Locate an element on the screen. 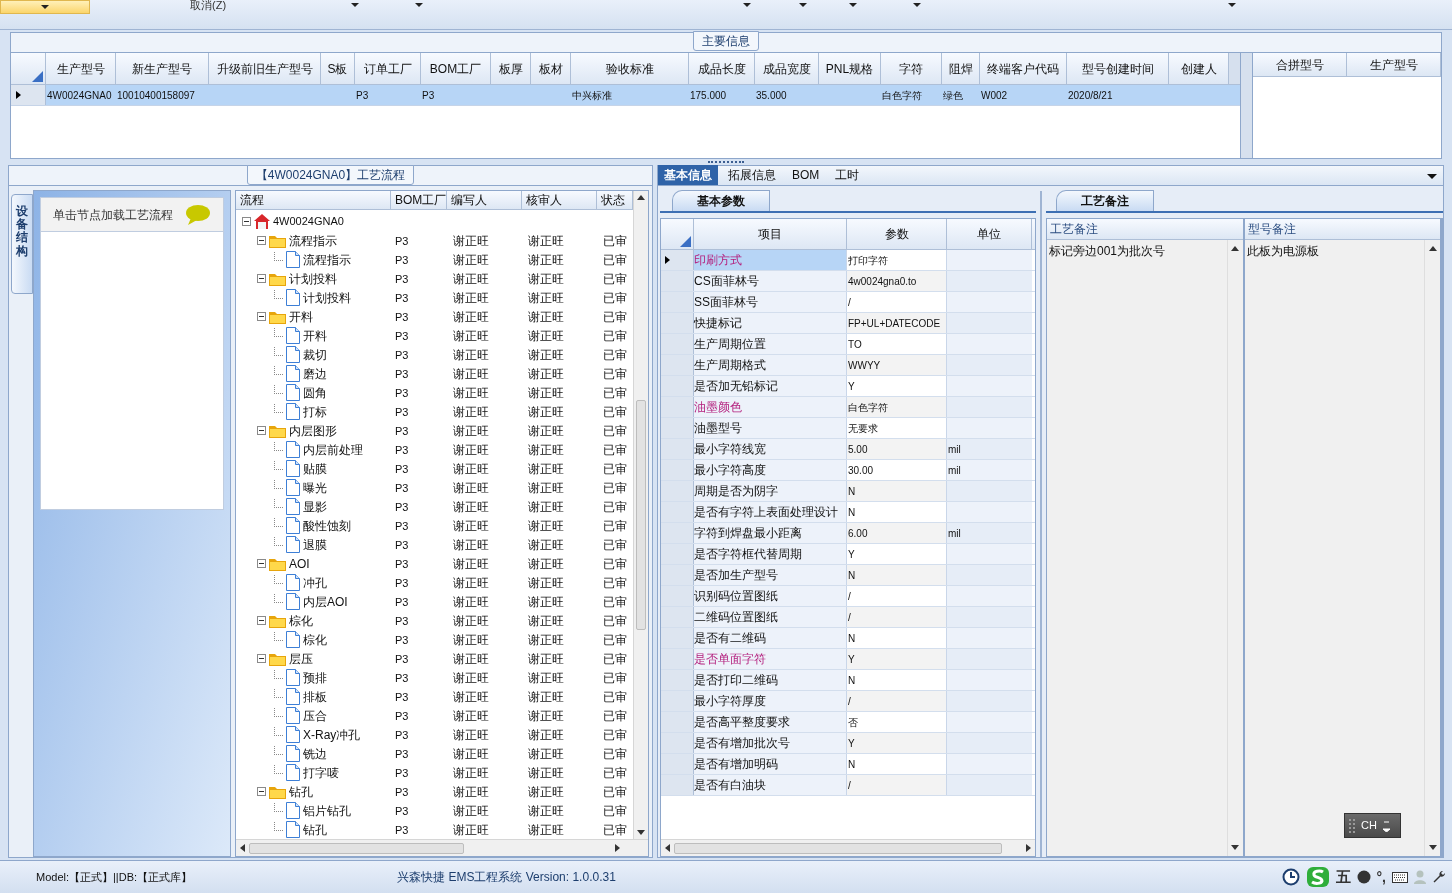 The height and width of the screenshot is (893, 1452). tray-text: °, is located at coordinates (1381, 877).